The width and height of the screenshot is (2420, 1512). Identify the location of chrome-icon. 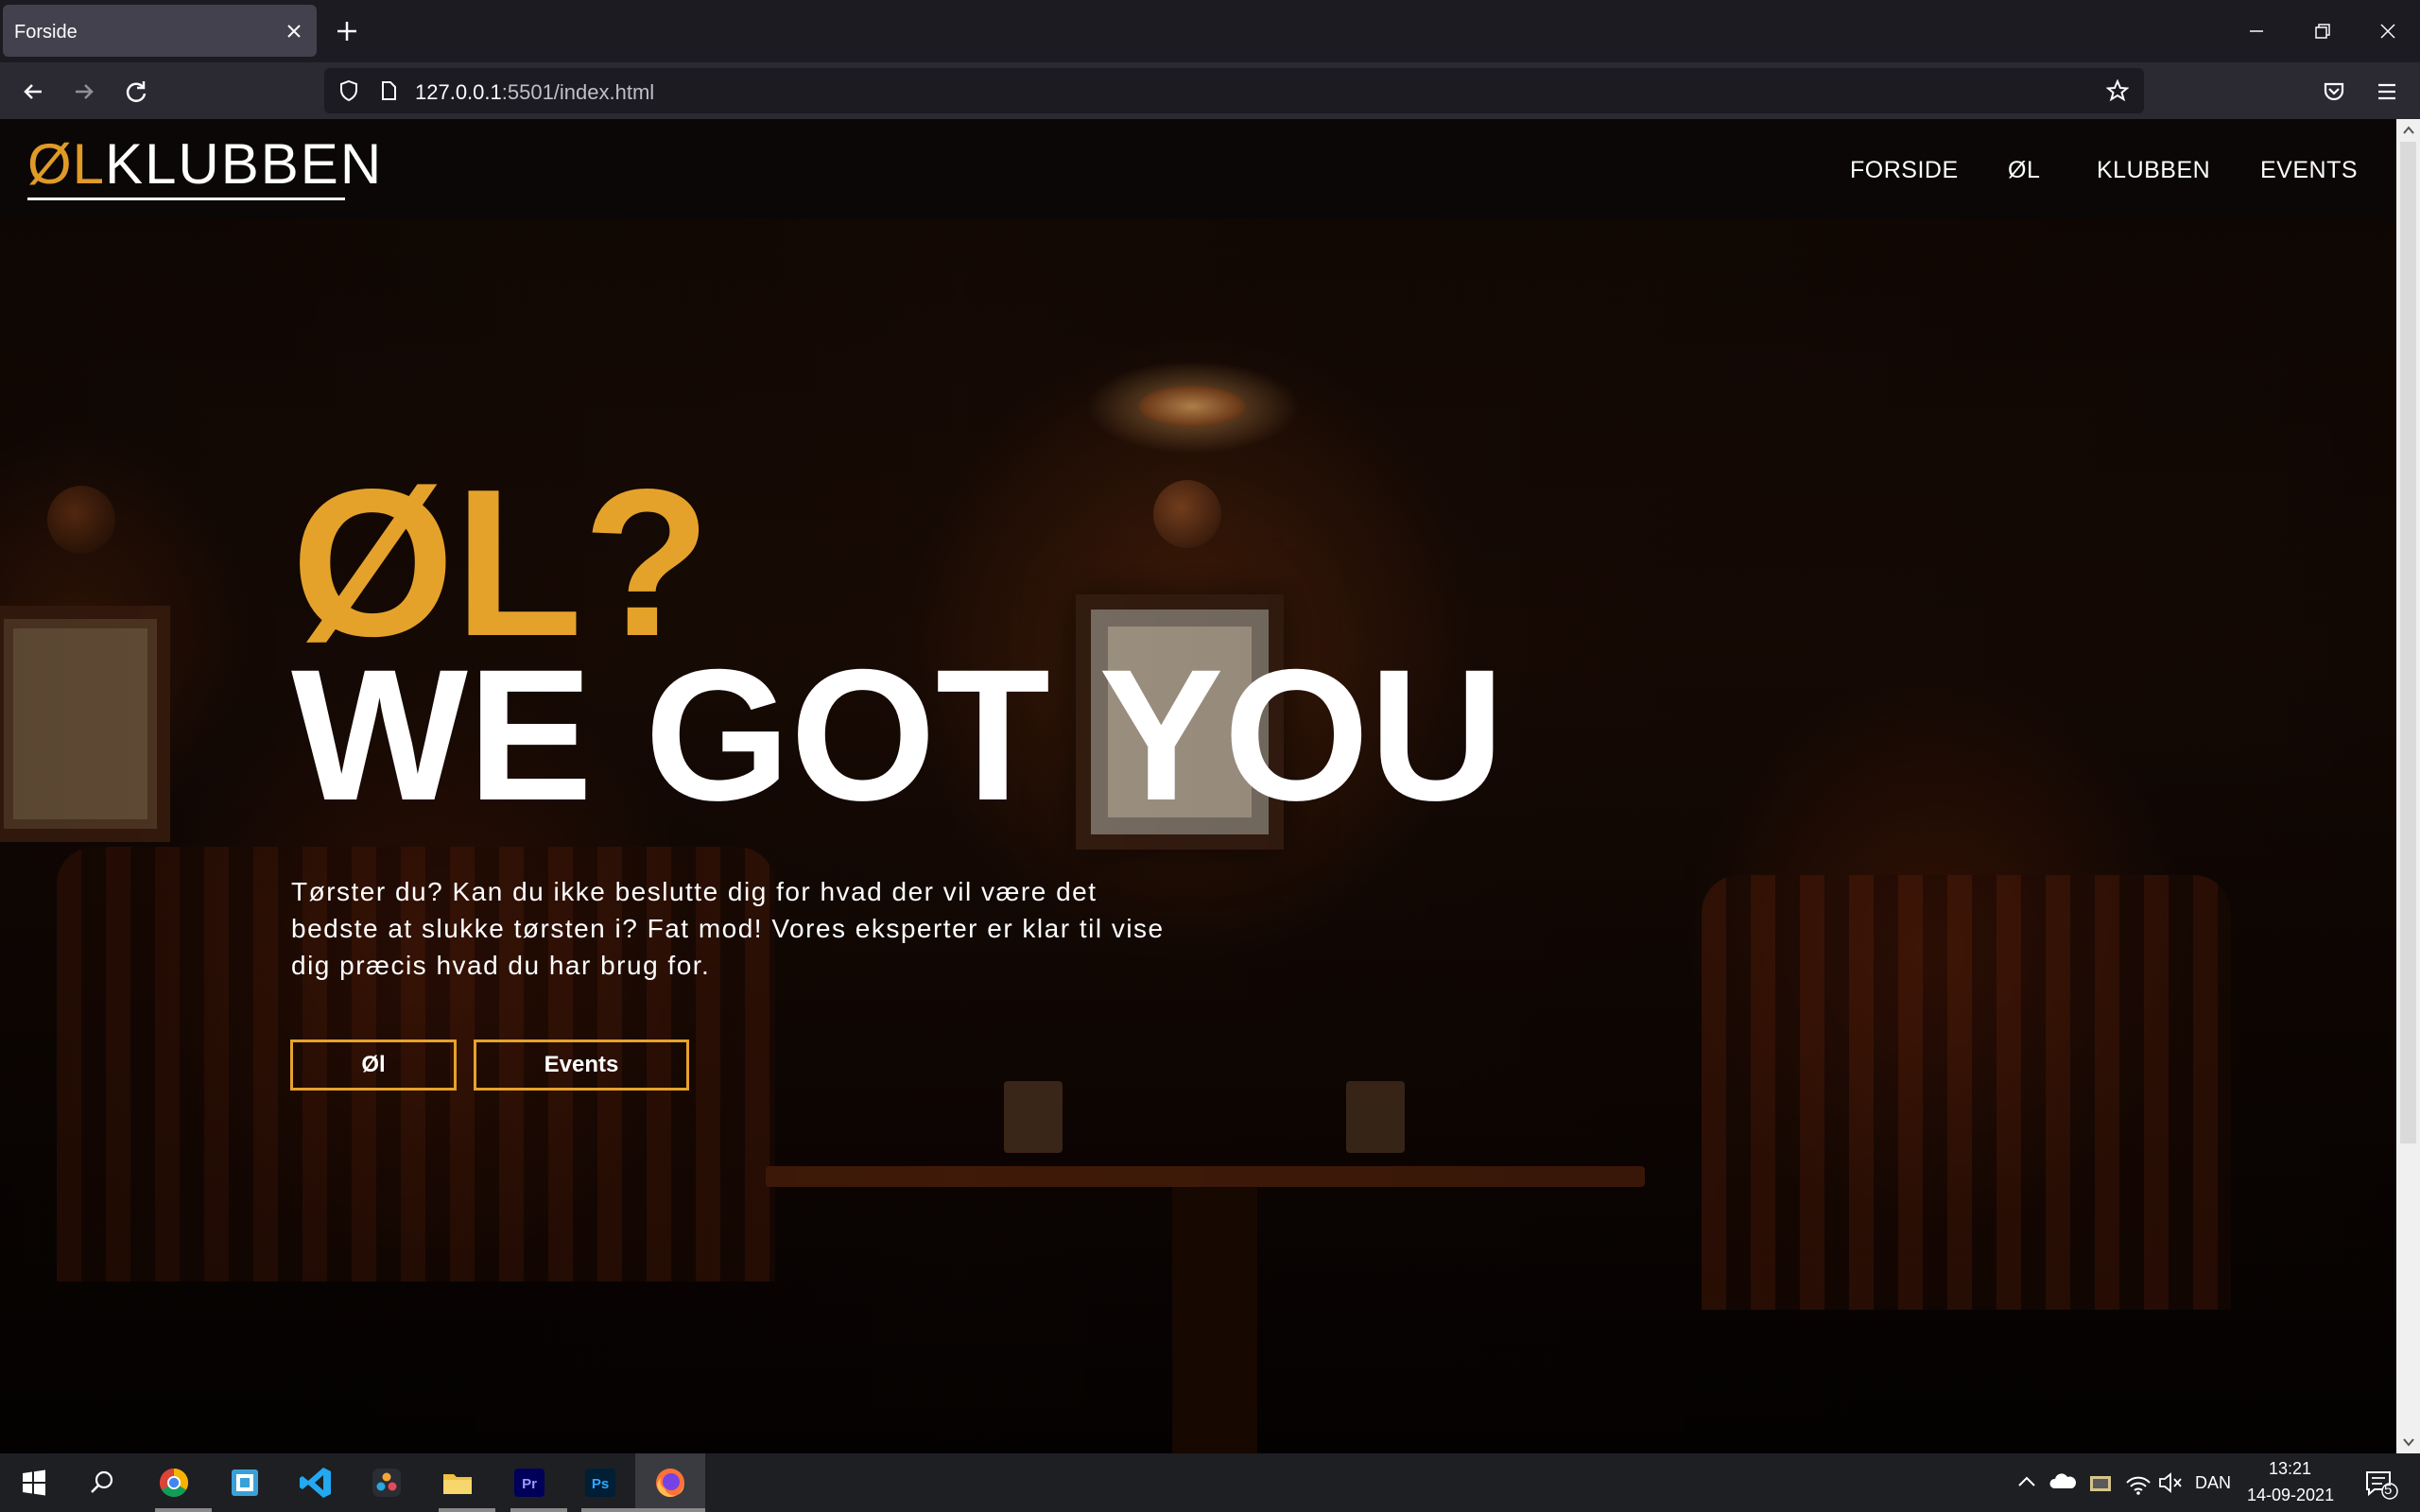
(174, 1483).